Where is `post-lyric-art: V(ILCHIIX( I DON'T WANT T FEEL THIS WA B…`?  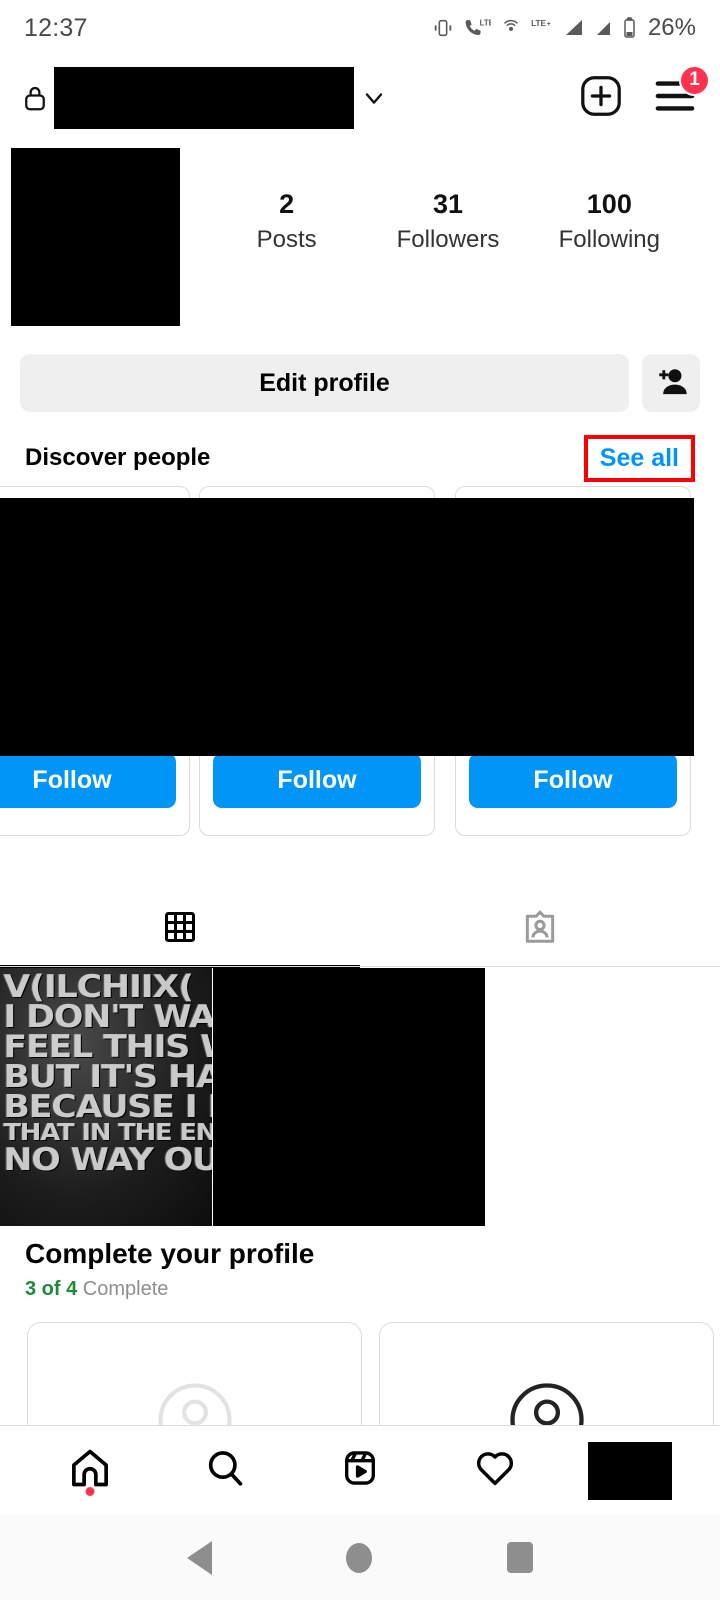 post-lyric-art: V(ILCHIIX( I DON'T WANT T FEEL THIS WA B… is located at coordinates (106, 1097).